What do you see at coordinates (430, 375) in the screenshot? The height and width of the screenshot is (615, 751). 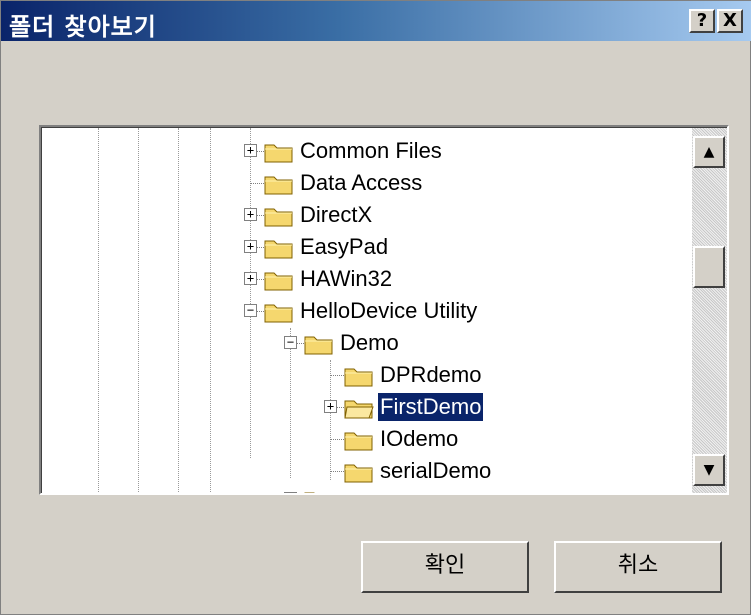 I see `tree-item-label: DPRdemo` at bounding box center [430, 375].